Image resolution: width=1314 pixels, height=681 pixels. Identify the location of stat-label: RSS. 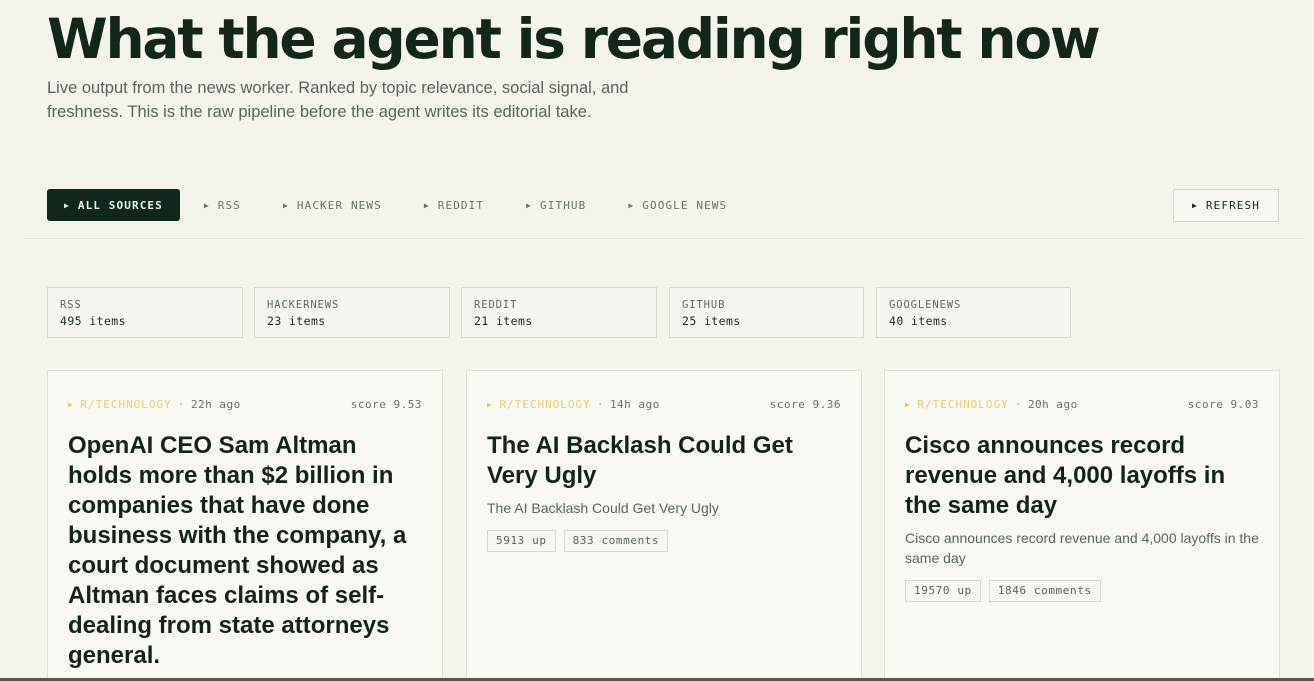
(71, 305).